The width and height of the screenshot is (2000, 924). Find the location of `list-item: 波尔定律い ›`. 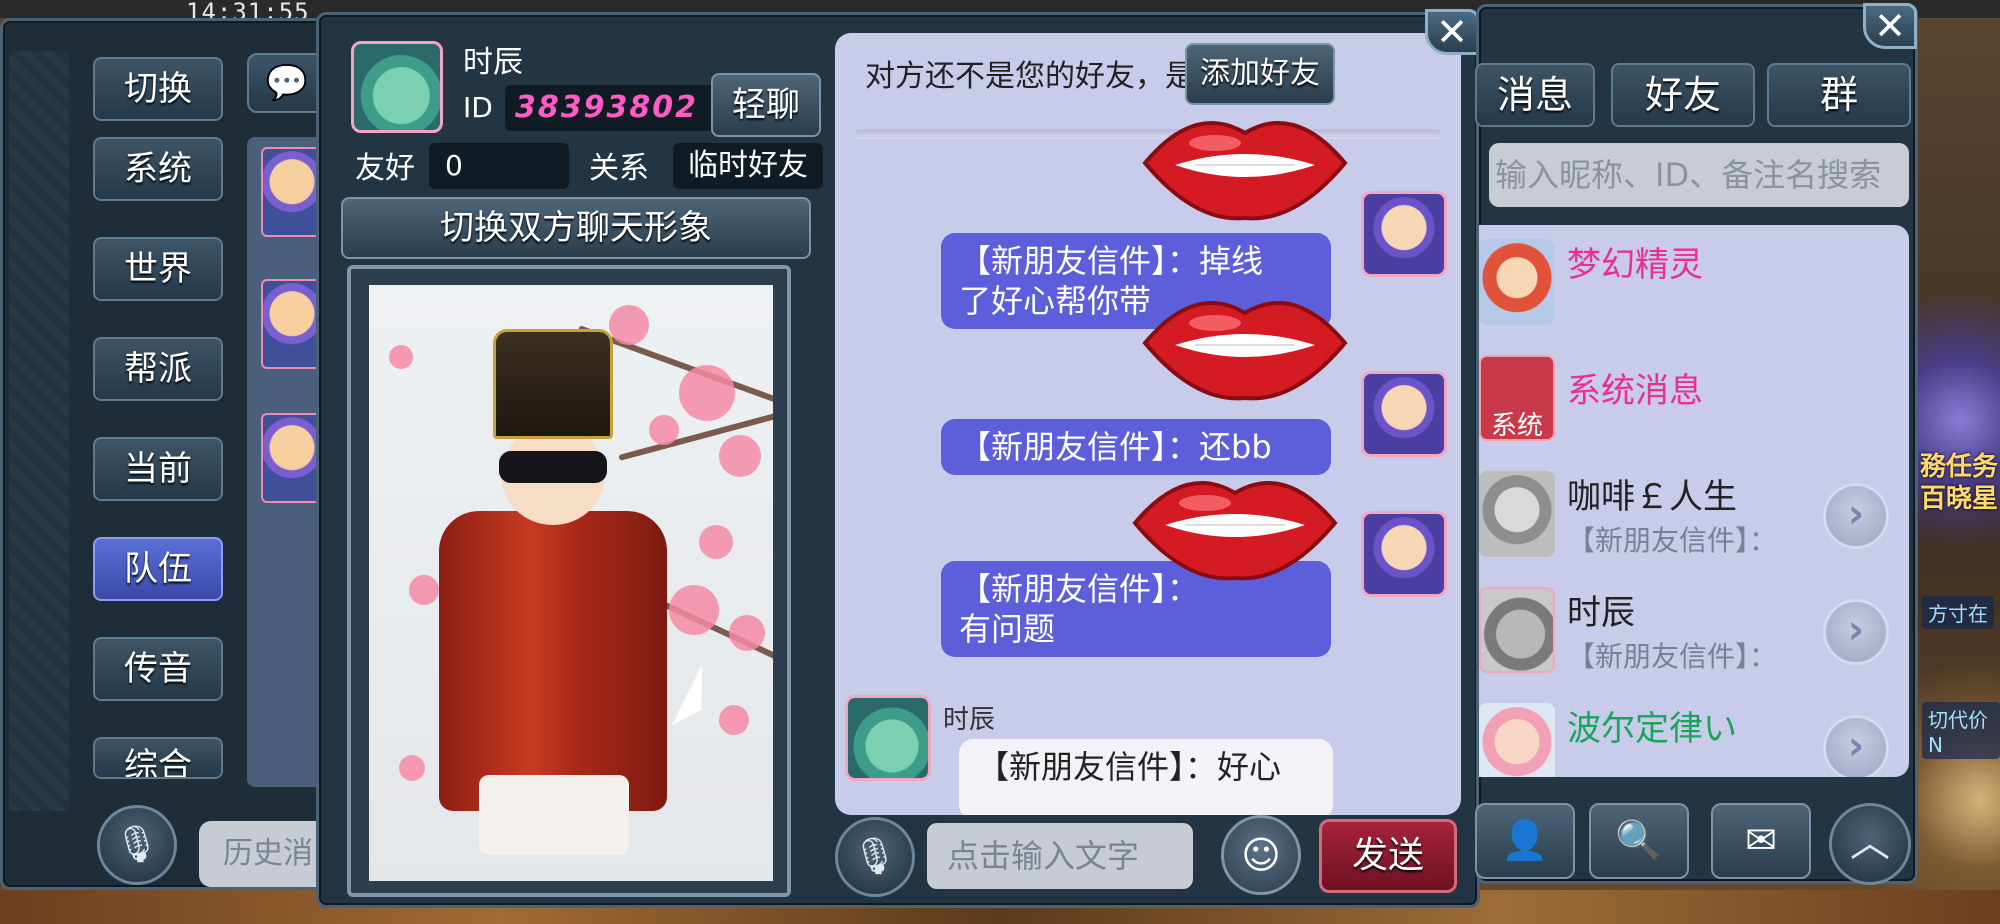

list-item: 波尔定律い › is located at coordinates (1694, 733).